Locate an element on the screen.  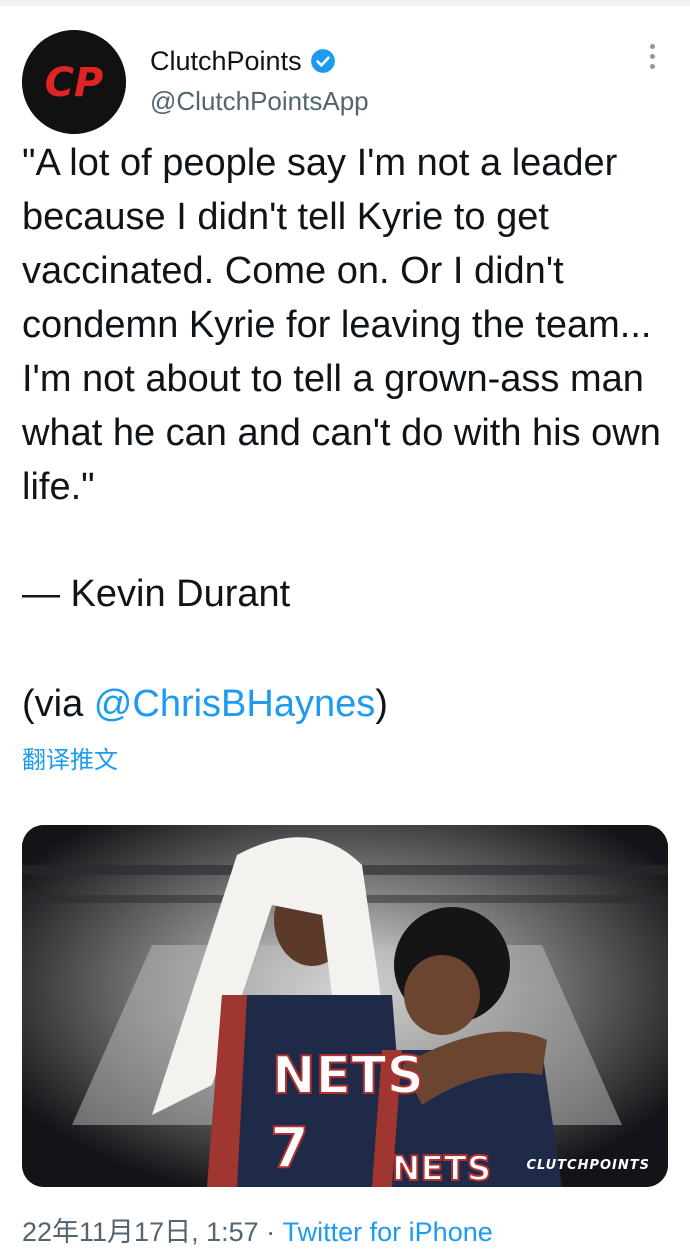
via-suffix: ) is located at coordinates (381, 704).